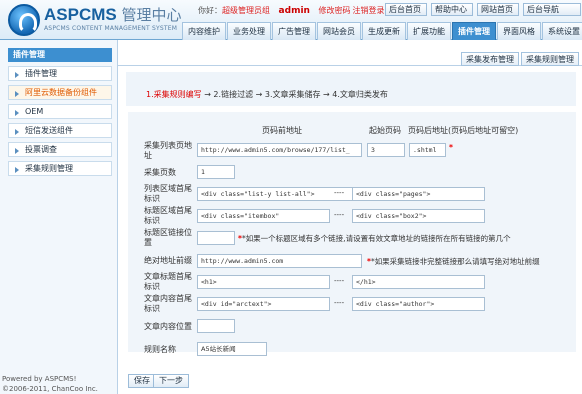  What do you see at coordinates (386, 150) in the screenshot?
I see `start-page-input: 3` at bounding box center [386, 150].